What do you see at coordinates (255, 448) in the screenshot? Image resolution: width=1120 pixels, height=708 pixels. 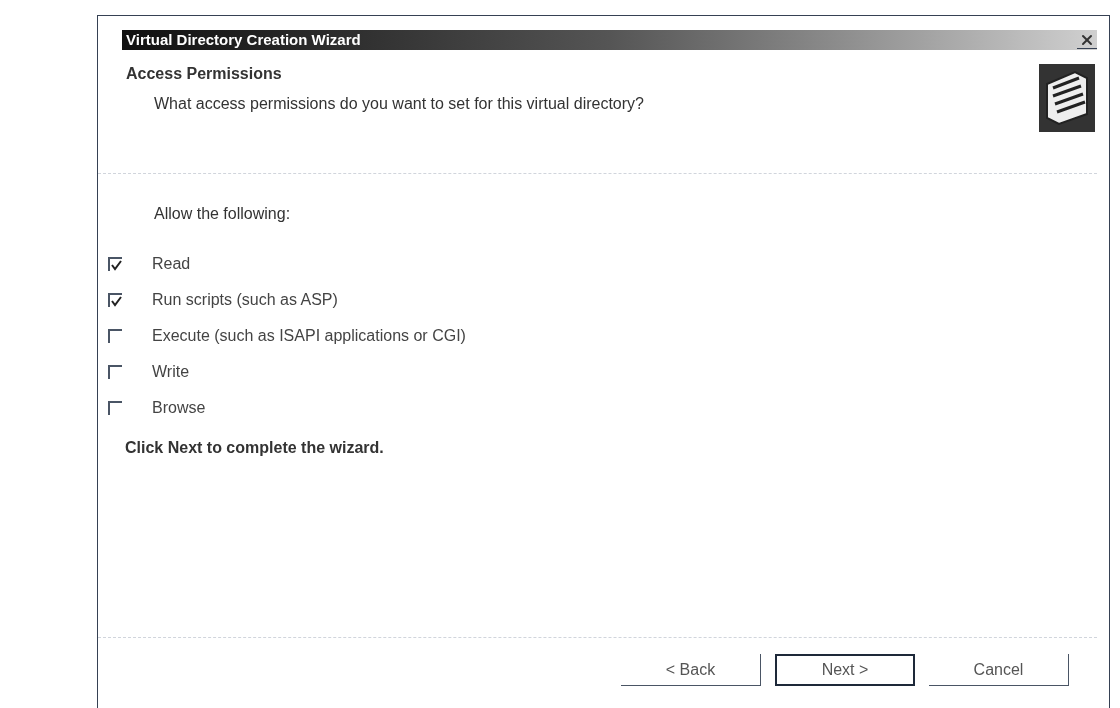 I see `completion-note: Click Next to complete the wizard.` at bounding box center [255, 448].